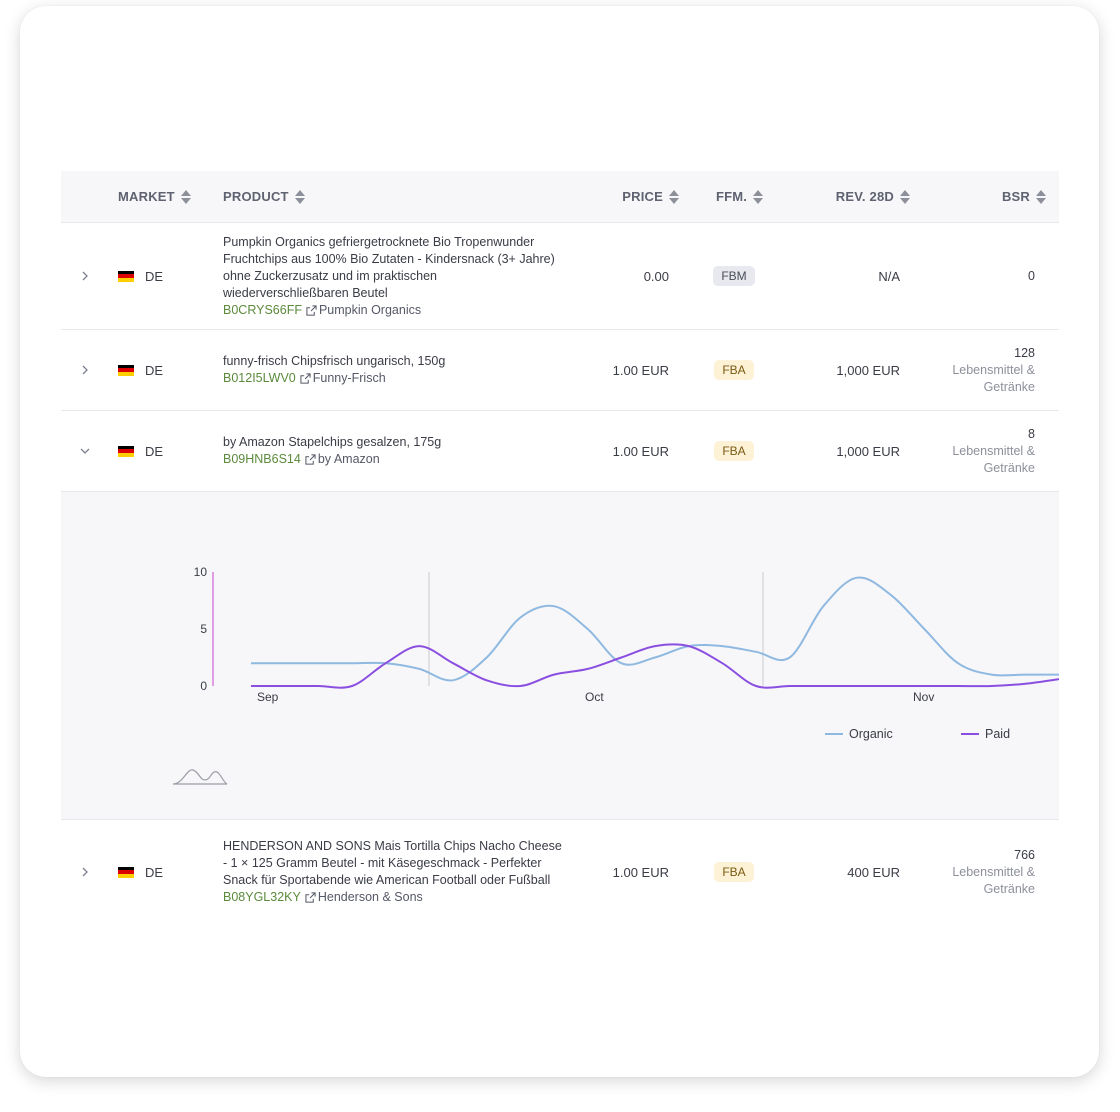 This screenshot has width=1120, height=1112. I want to click on product-title: by Amazon Stapelchips gesalzen, 175g, so click(332, 442).